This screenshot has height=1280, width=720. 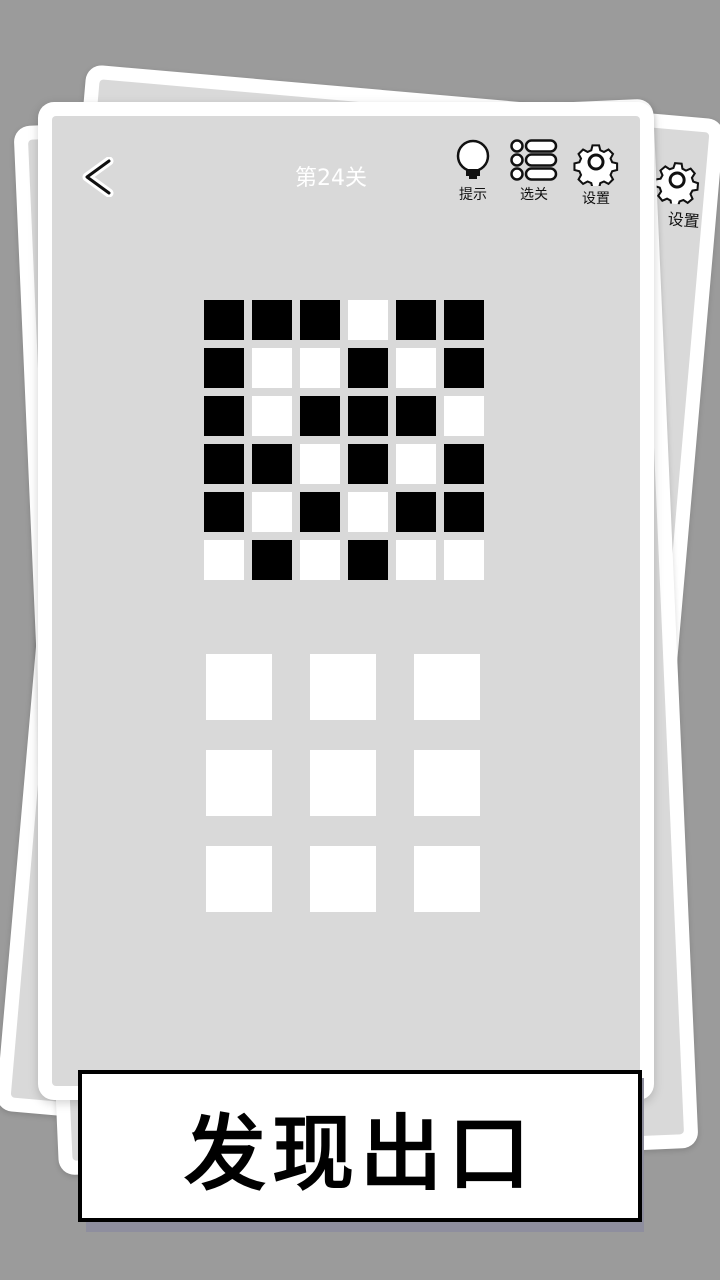 What do you see at coordinates (359, 1154) in the screenshot?
I see `banner-text: 发现出口` at bounding box center [359, 1154].